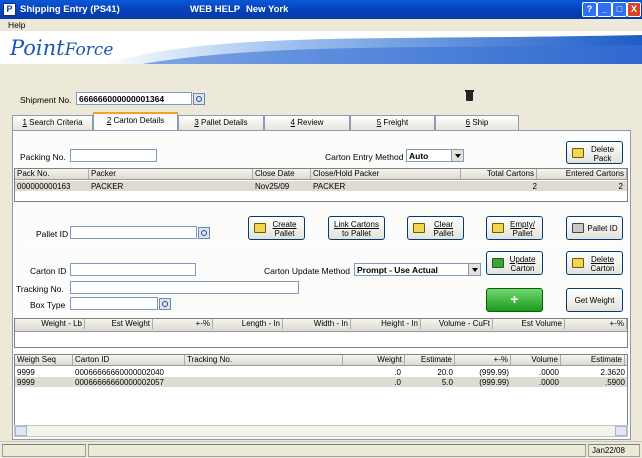 The image size is (642, 458). Describe the element at coordinates (199, 99) in the screenshot. I see `shipment-lookup-icon` at that location.